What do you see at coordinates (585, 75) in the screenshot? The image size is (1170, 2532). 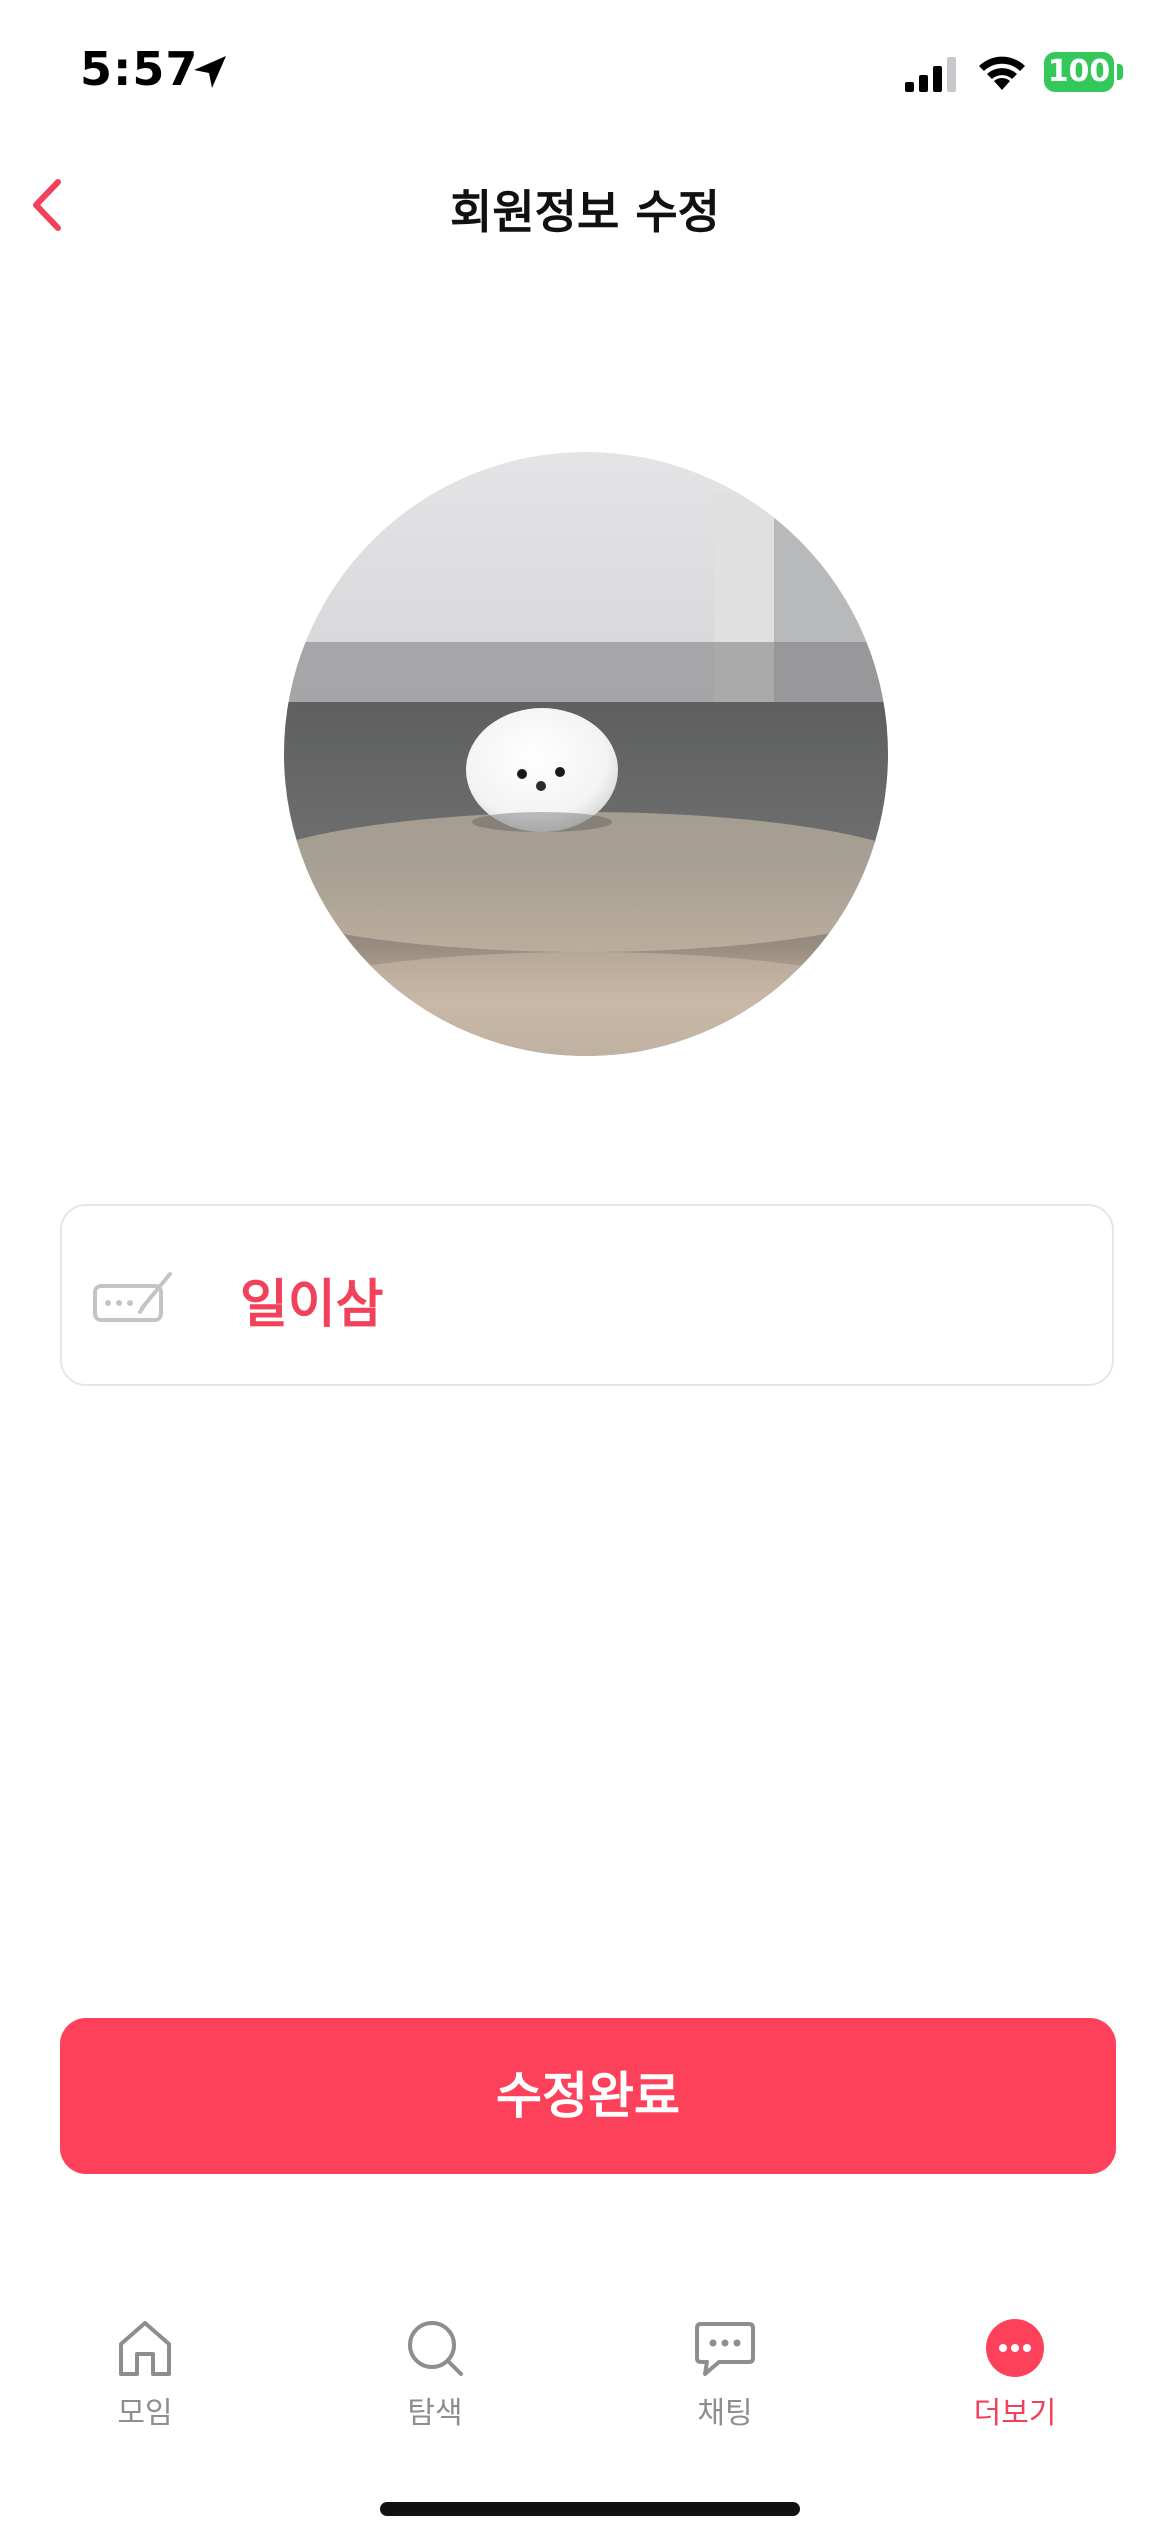 I see `status-bar: 5:57 100` at bounding box center [585, 75].